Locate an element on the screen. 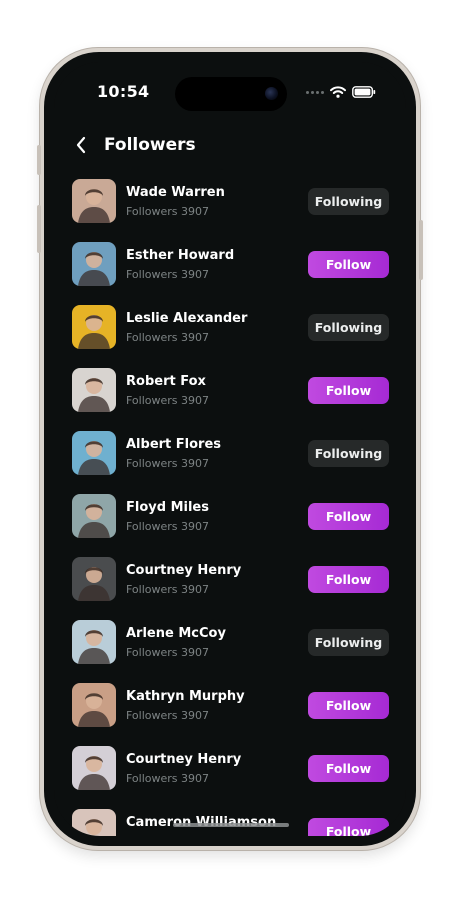 The width and height of the screenshot is (460, 900). status-icons is located at coordinates (341, 92).